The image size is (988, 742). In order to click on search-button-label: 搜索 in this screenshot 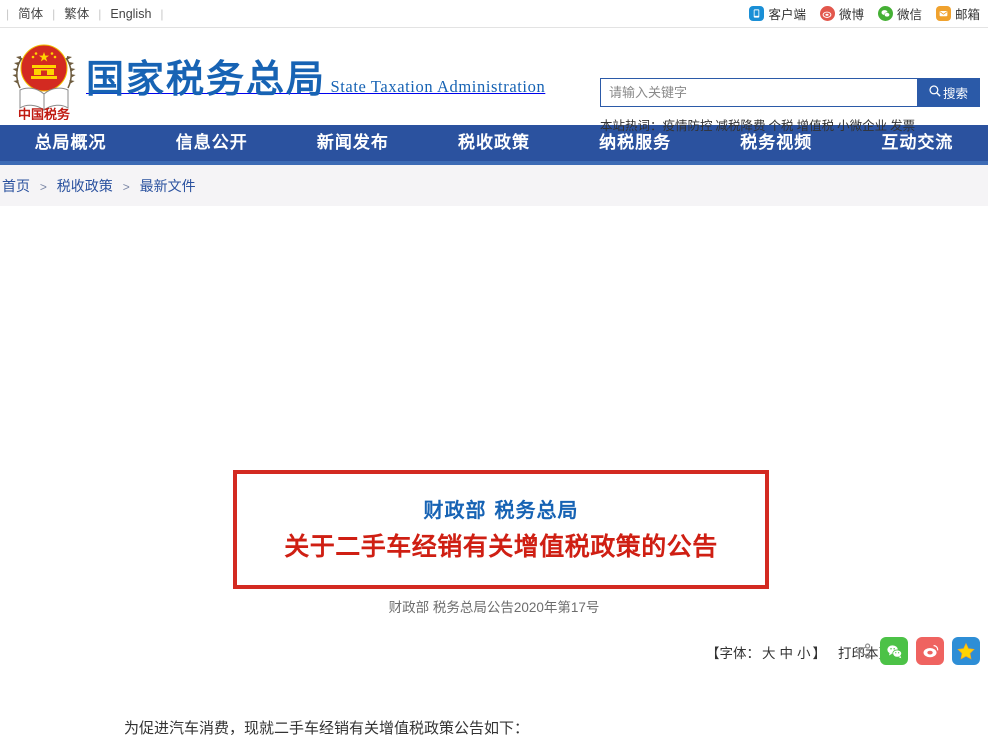, I will do `click(955, 94)`.